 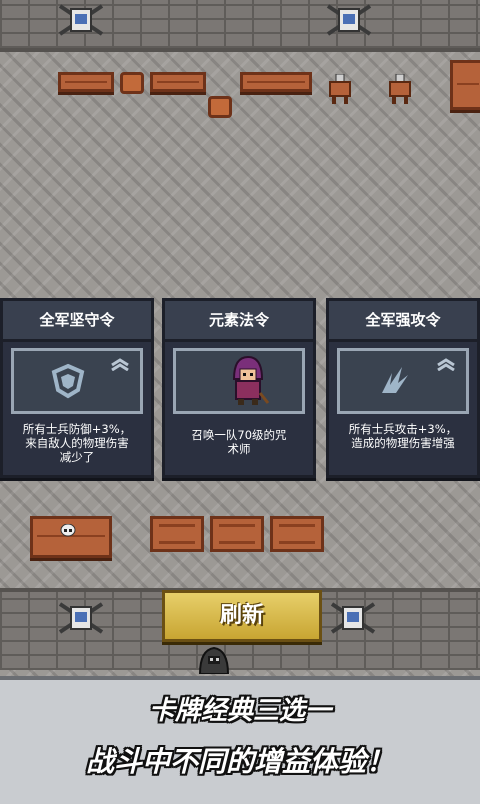 What do you see at coordinates (251, 380) in the screenshot?
I see `mage-portrait` at bounding box center [251, 380].